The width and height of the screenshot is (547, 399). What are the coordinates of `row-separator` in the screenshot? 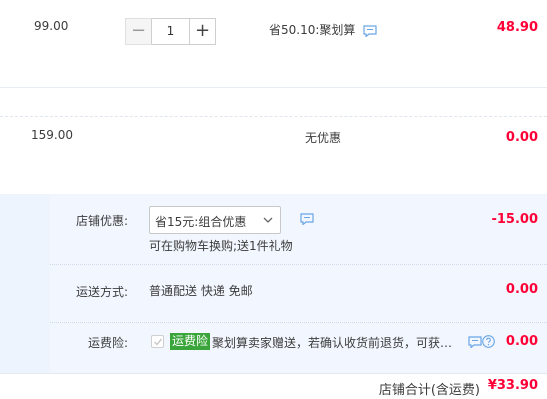 It's located at (273, 103).